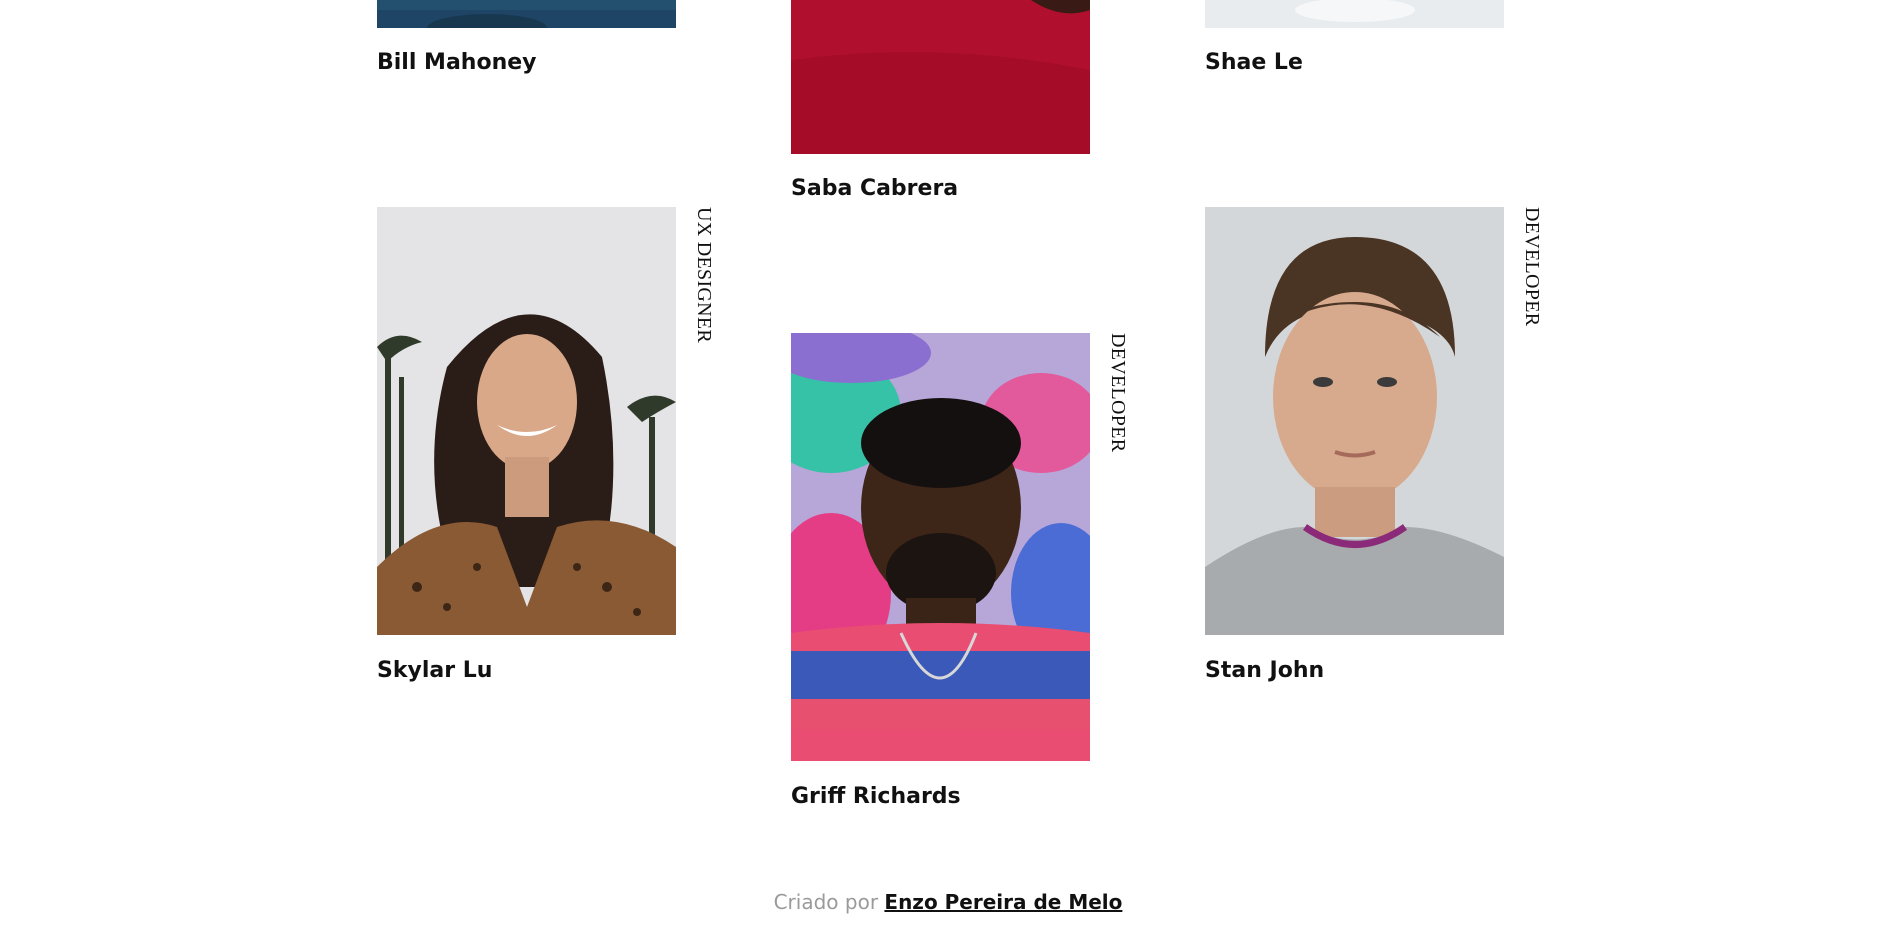  What do you see at coordinates (1265, 670) in the screenshot?
I see `team-name-stan-john: Stan John` at bounding box center [1265, 670].